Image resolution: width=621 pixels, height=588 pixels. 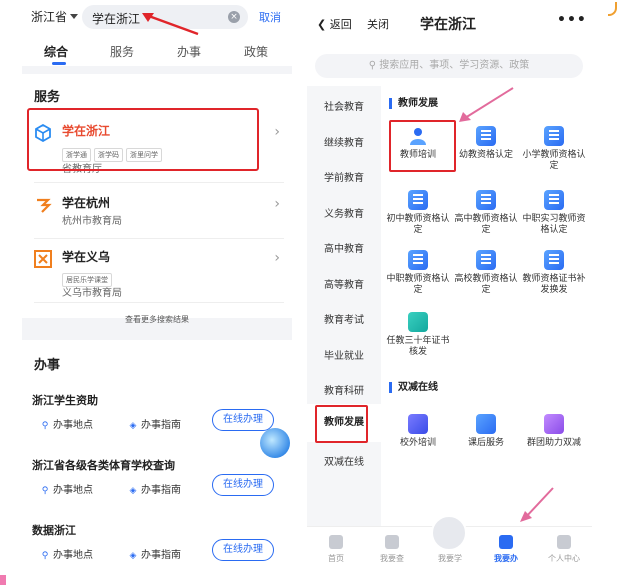 What do you see at coordinates (418, 213) in the screenshot?
I see `app-item: 初中教师资格认定` at bounding box center [418, 213].